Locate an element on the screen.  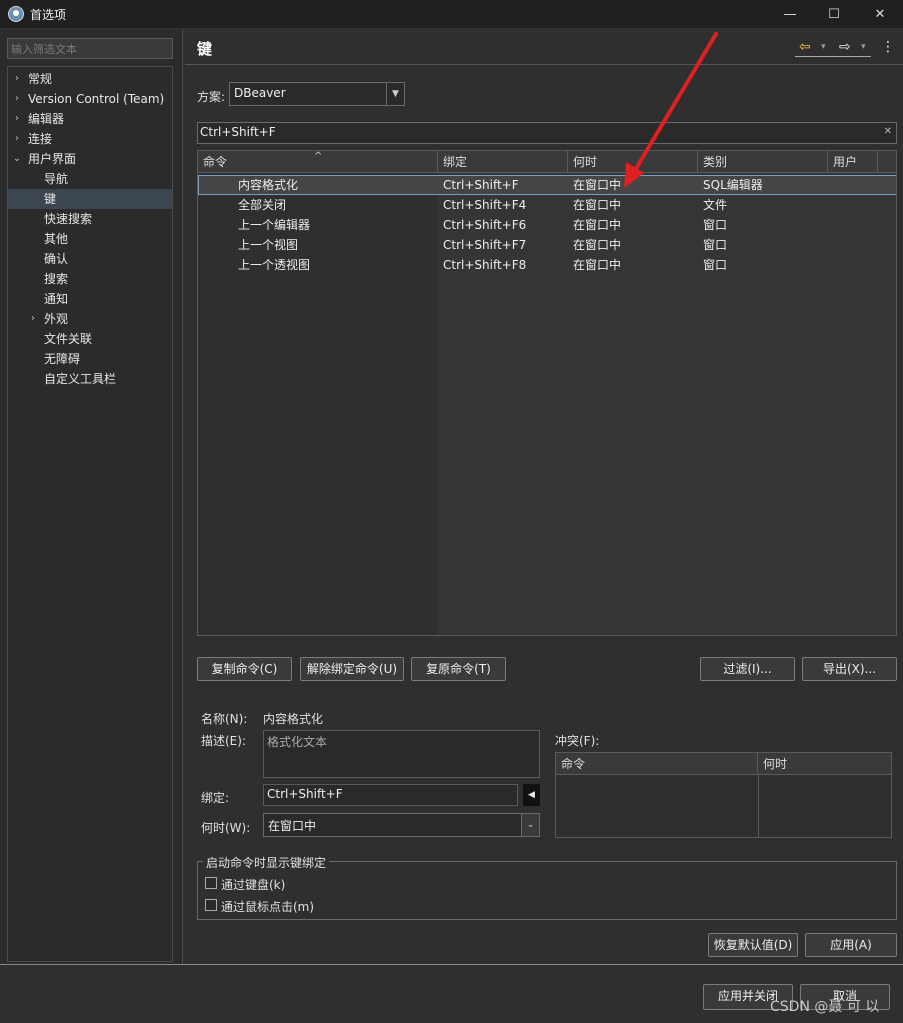
name-label: 名称(N): is located at coordinates (224, 719).